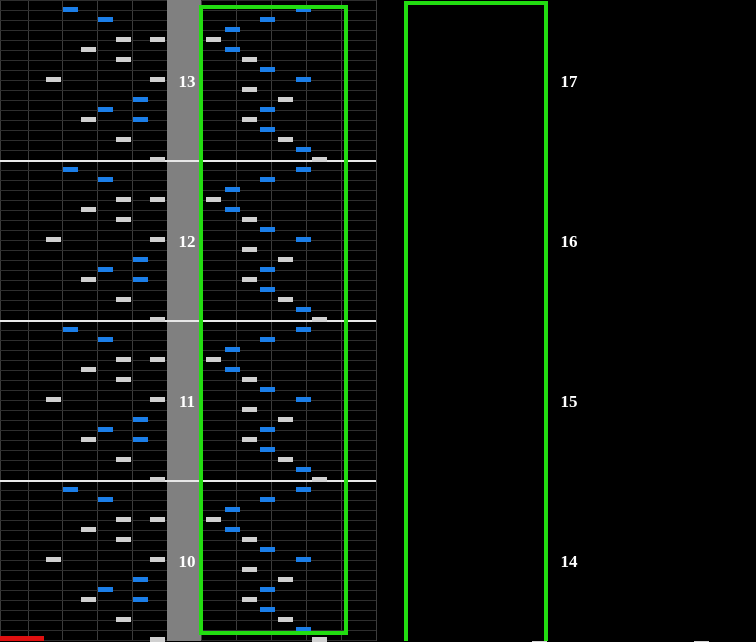 The image size is (756, 642). I want to click on lane-divider, so click(376, 320).